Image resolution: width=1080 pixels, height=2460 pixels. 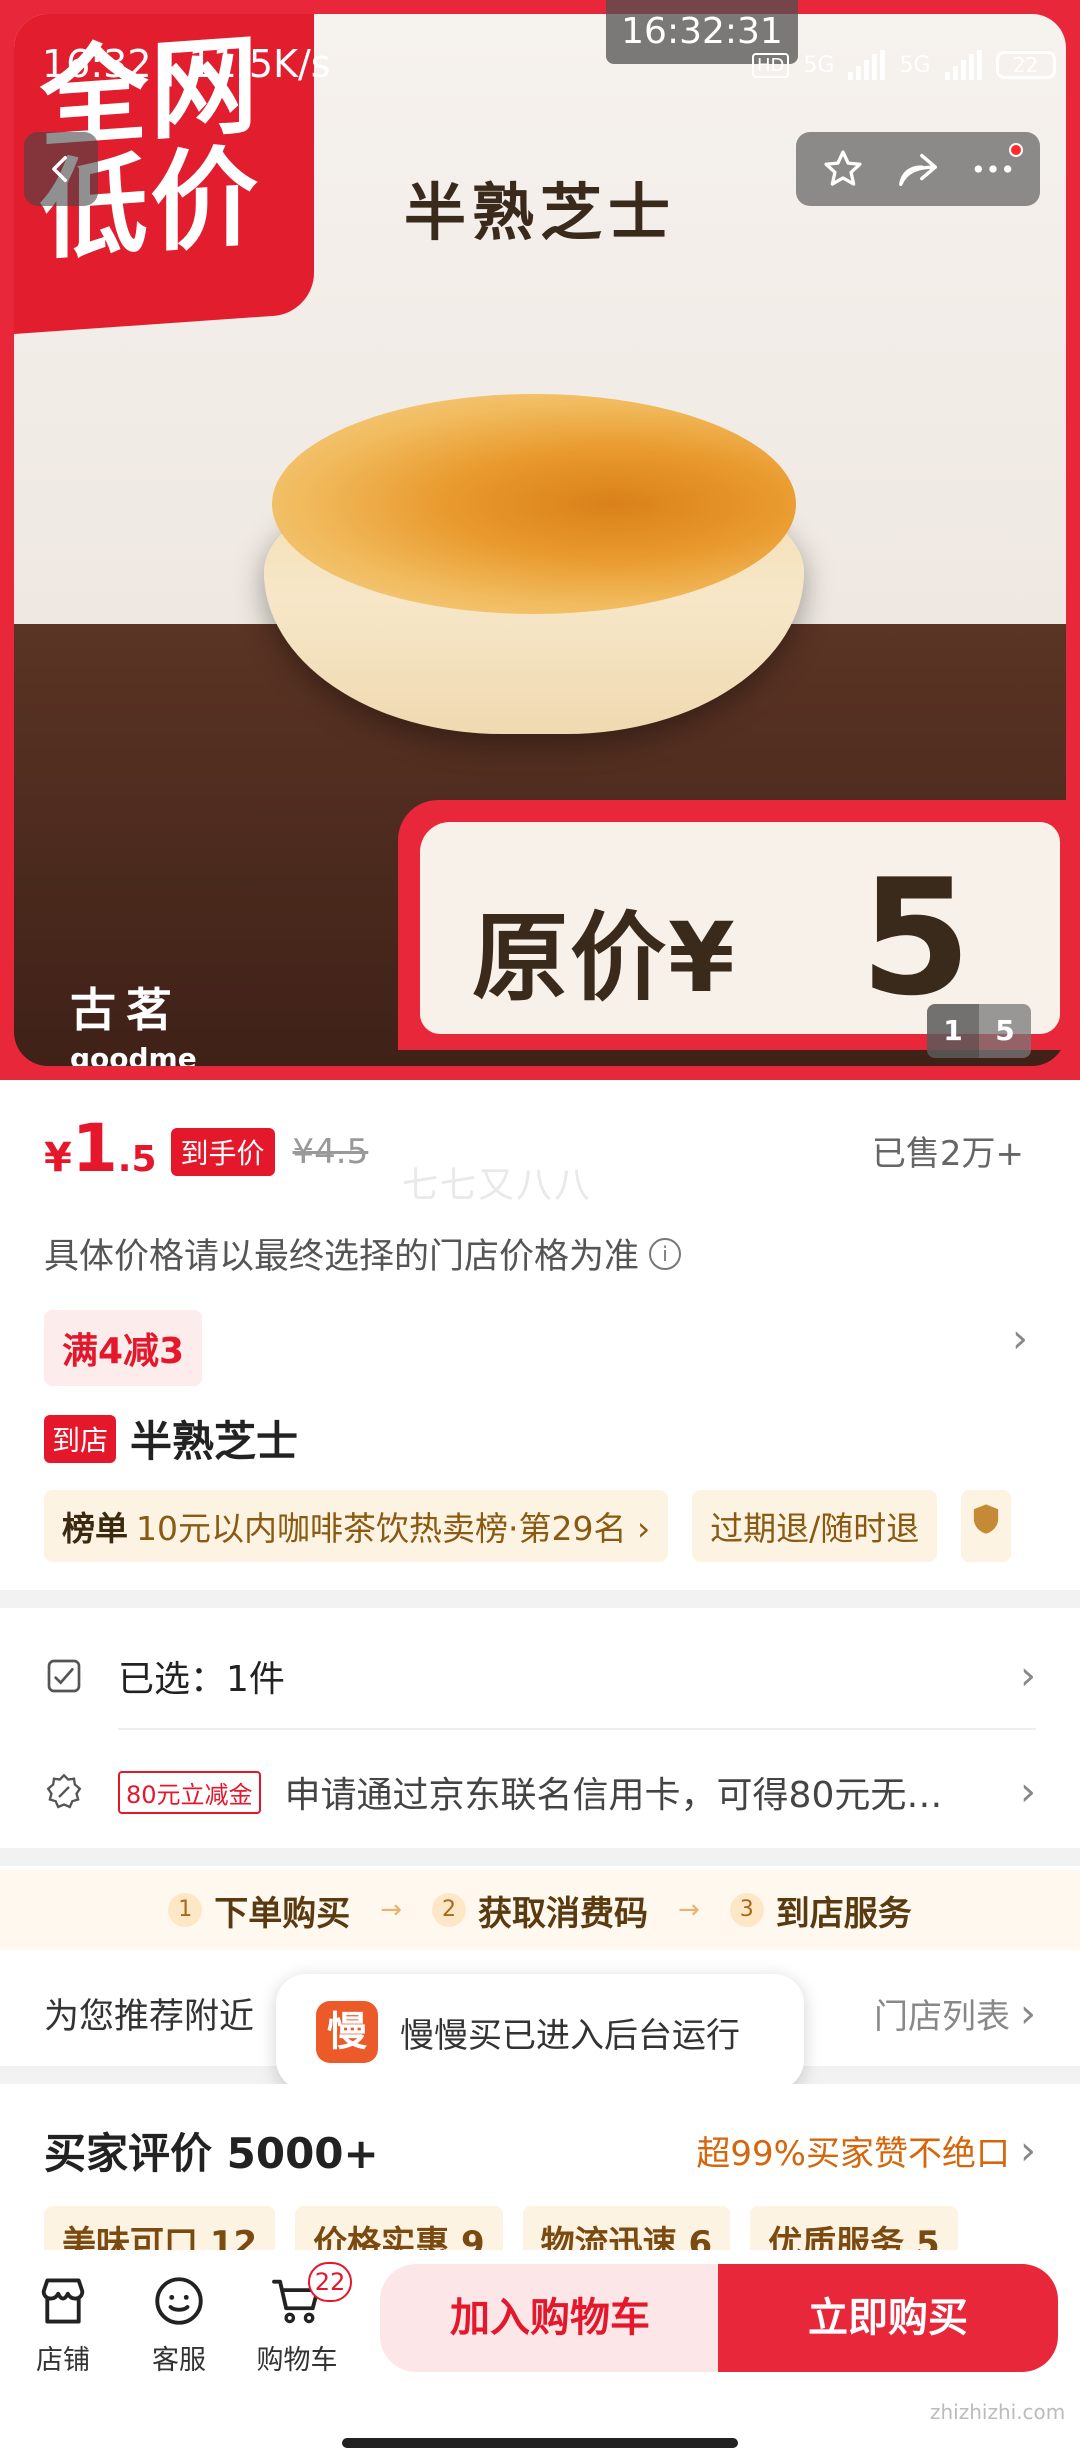 What do you see at coordinates (1015, 150) in the screenshot?
I see `notification-dot` at bounding box center [1015, 150].